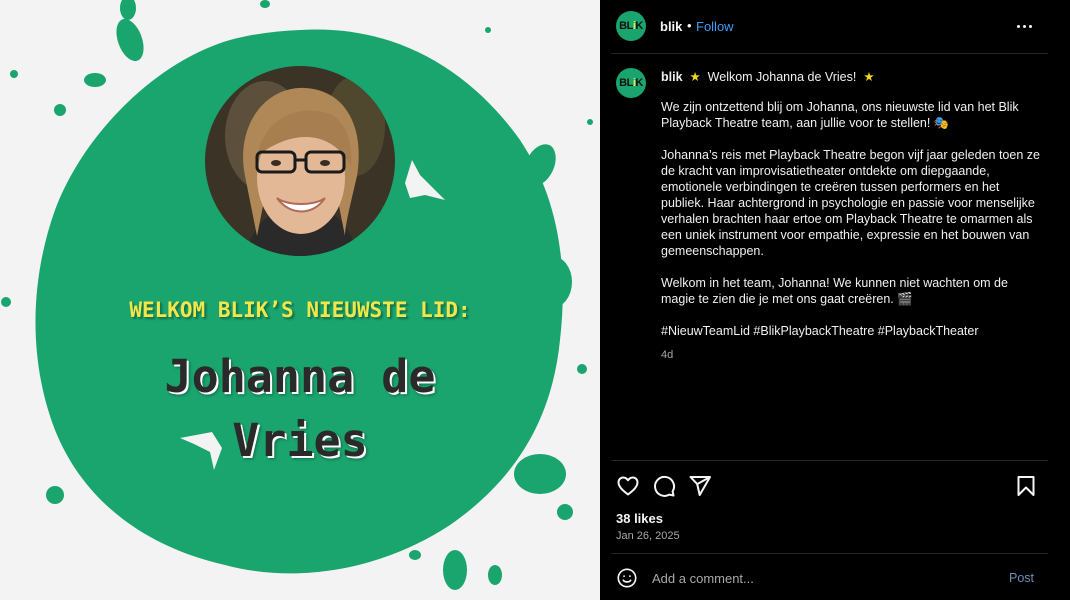  Describe the element at coordinates (829, 53) in the screenshot. I see `header-divider` at that location.